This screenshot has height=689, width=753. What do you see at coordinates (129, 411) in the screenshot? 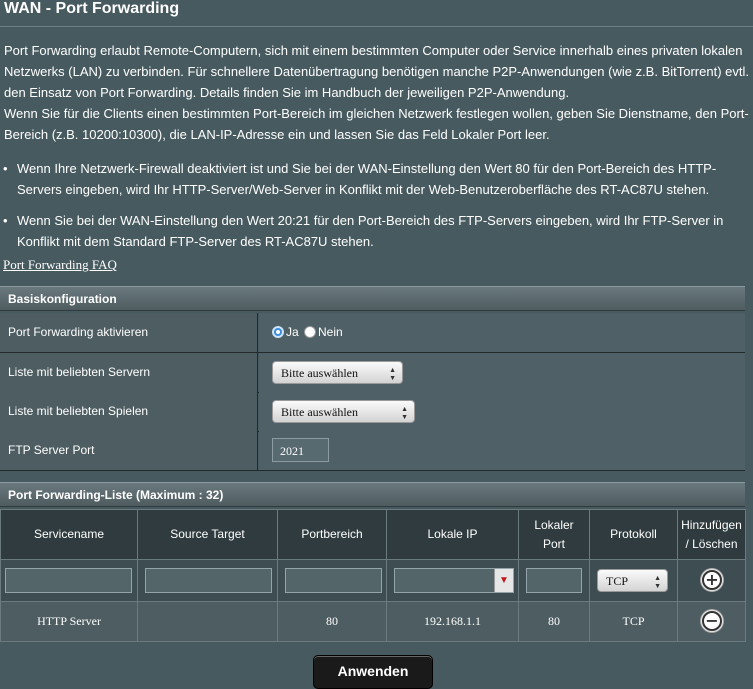
I see `games-label: Liste mit beliebten Spielen` at bounding box center [129, 411].